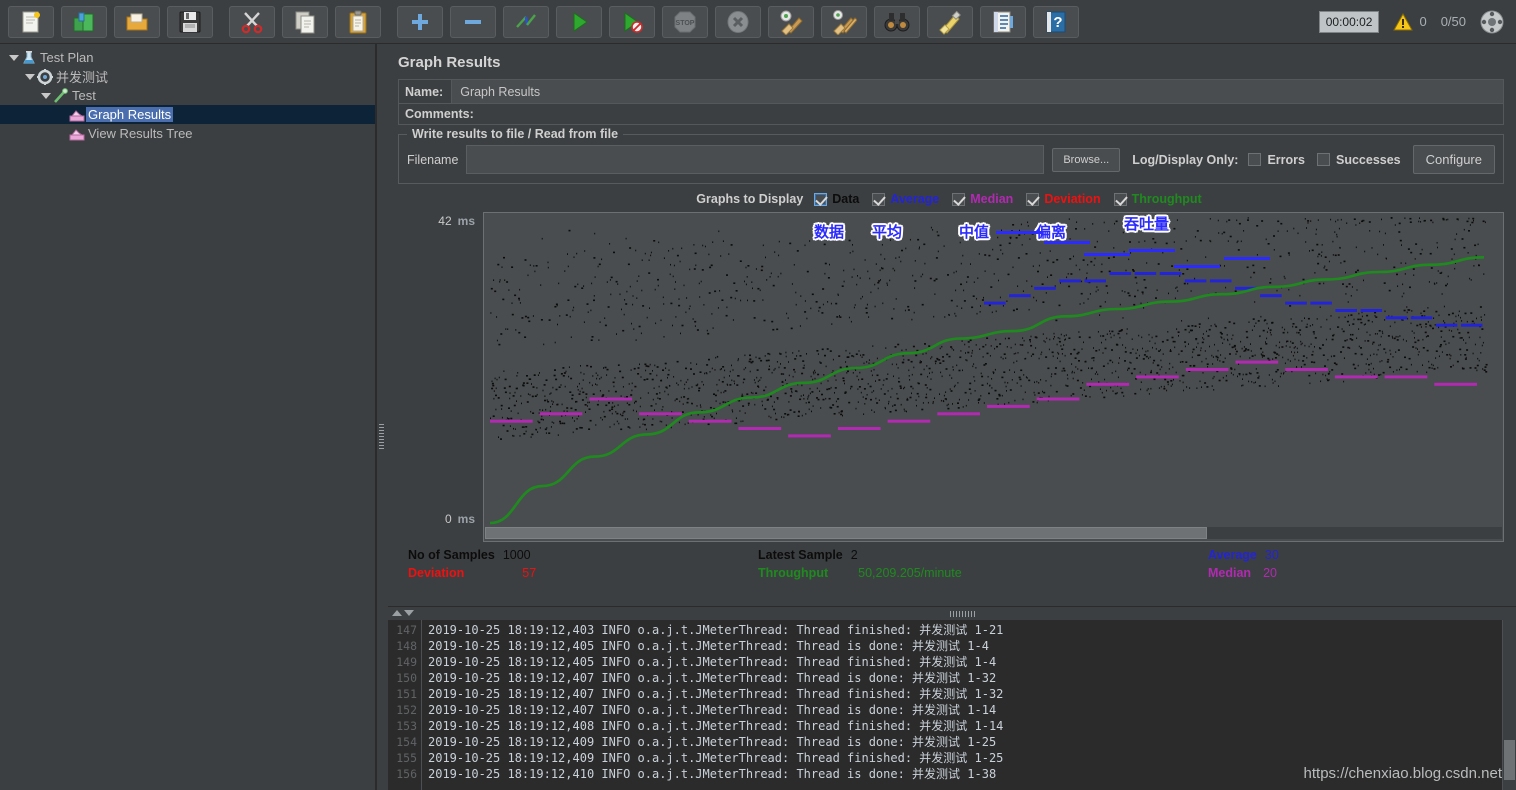 The height and width of the screenshot is (790, 1516). Describe the element at coordinates (738, 21) in the screenshot. I see `shutdown-button` at that location.